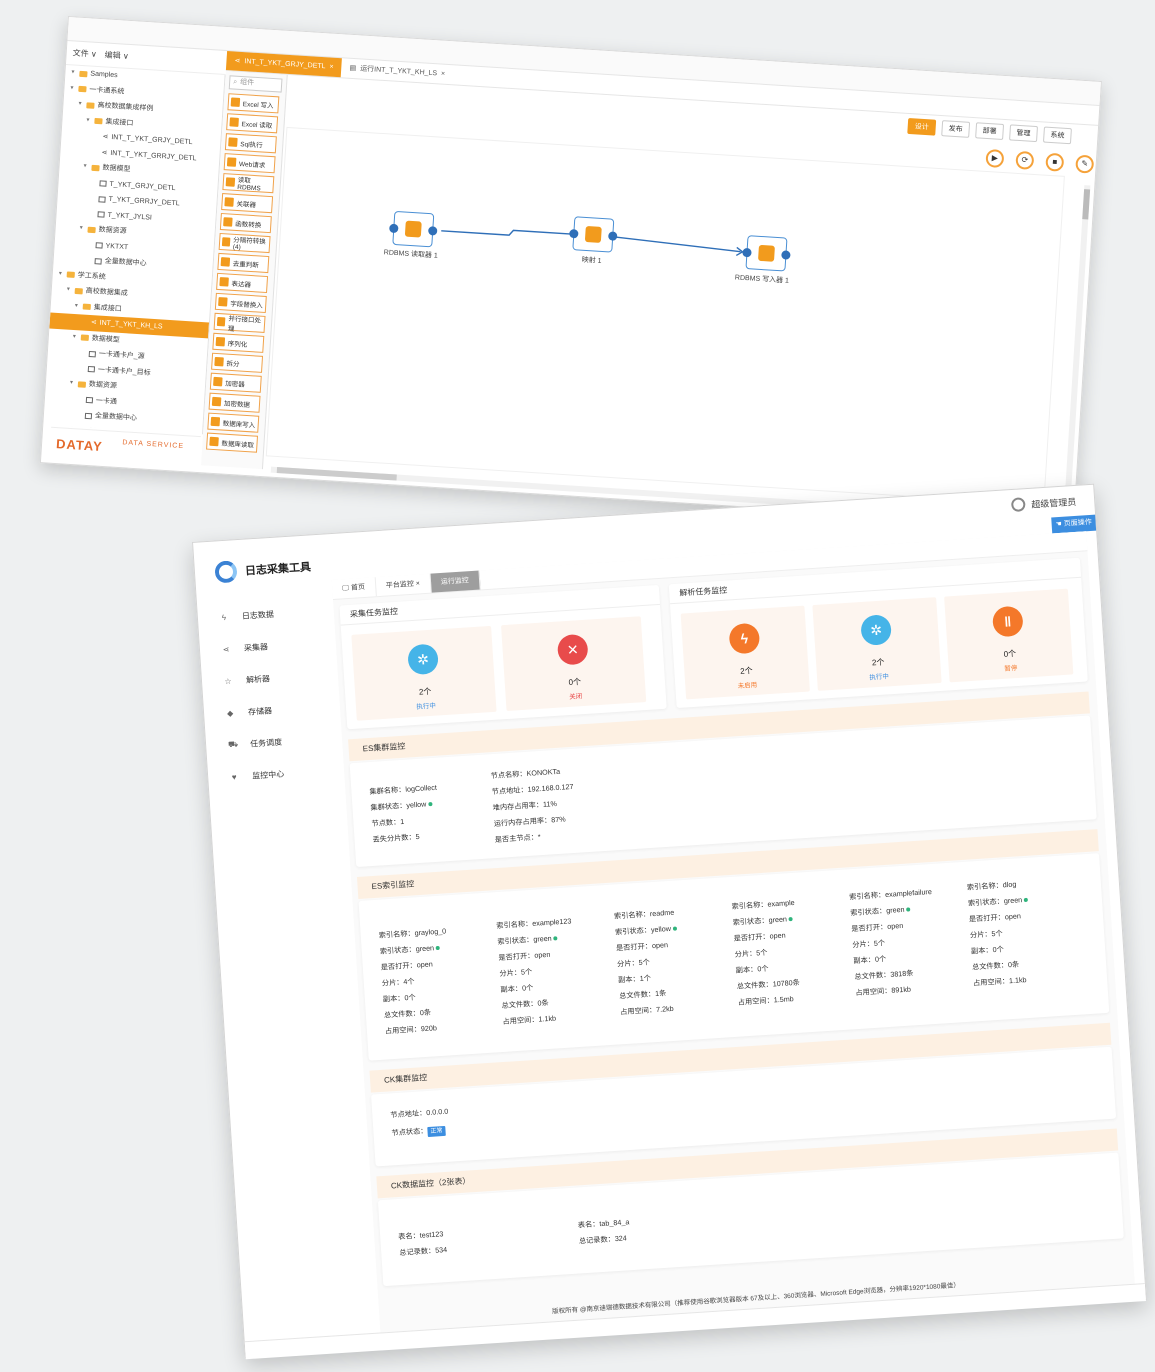  Describe the element at coordinates (1057, 135) in the screenshot. I see `mode-button: 系统` at that location.